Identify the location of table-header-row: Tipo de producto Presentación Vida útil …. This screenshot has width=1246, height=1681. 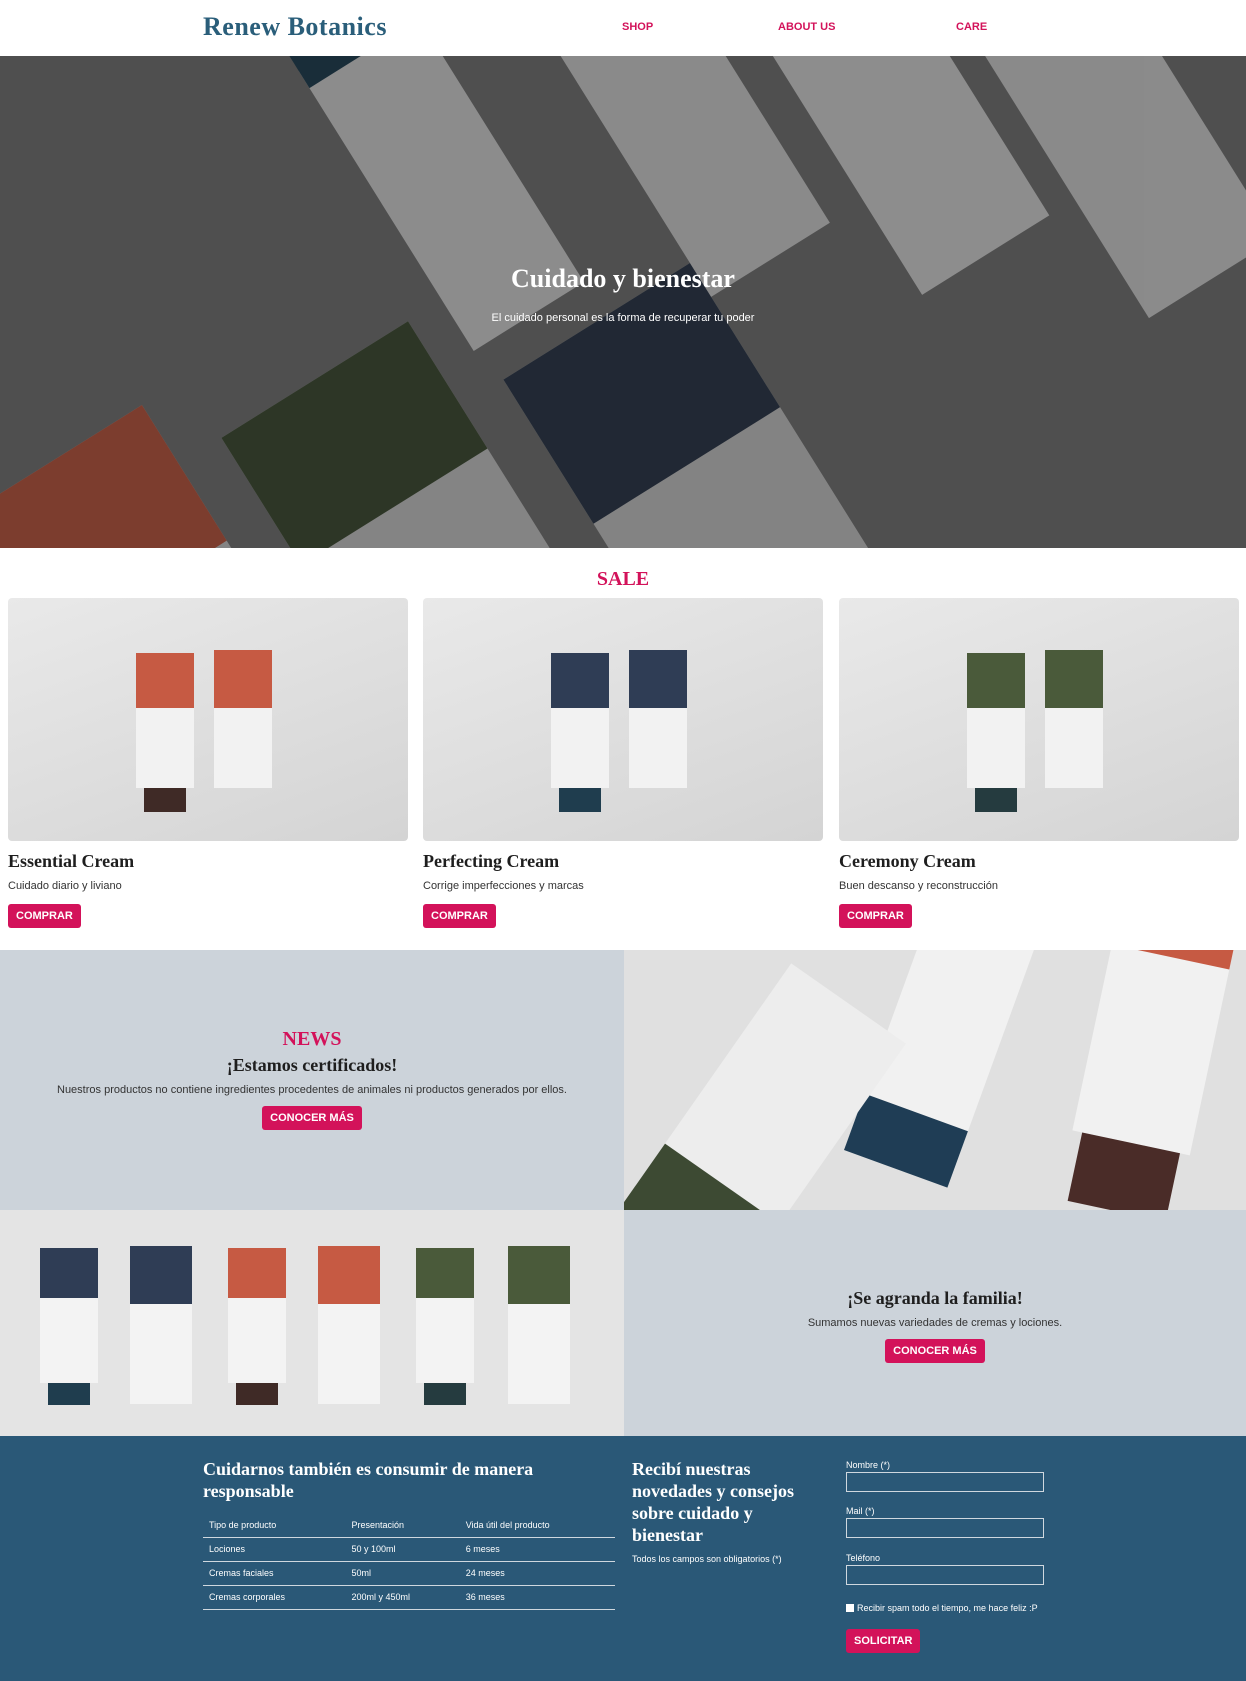
(409, 1525).